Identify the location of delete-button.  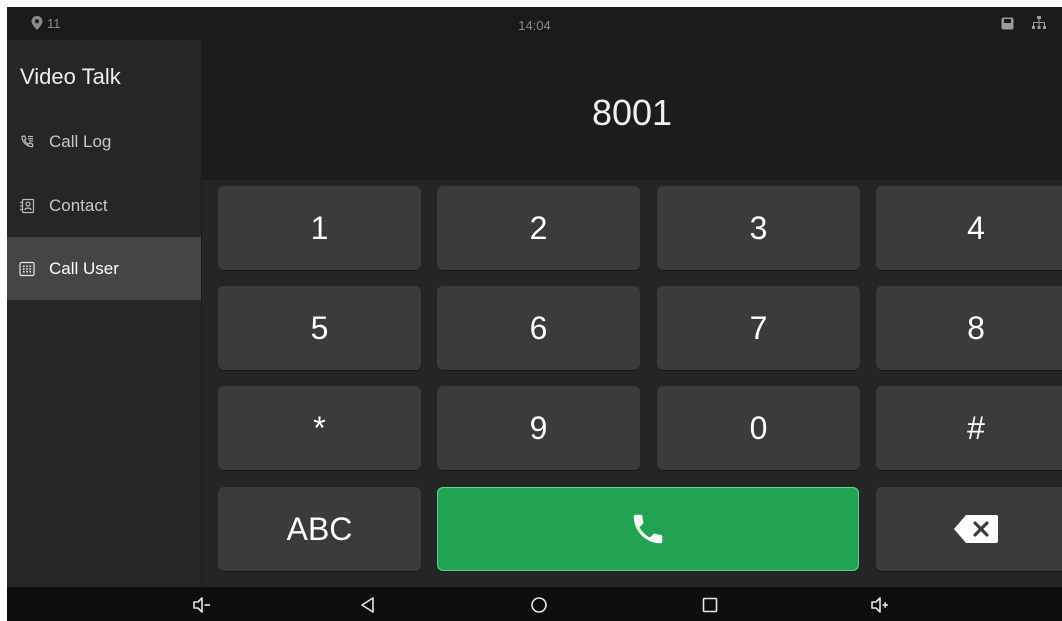
(969, 529).